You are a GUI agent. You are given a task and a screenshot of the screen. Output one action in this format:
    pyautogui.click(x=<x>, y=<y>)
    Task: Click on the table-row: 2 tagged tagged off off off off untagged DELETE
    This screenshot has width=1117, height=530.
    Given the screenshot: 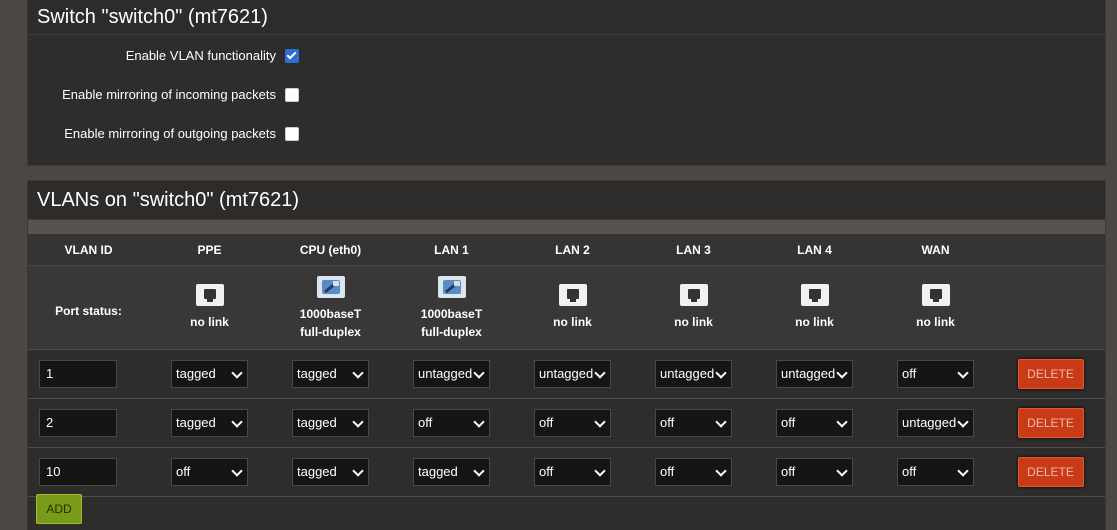 What is the action you would take?
    pyautogui.click(x=566, y=423)
    